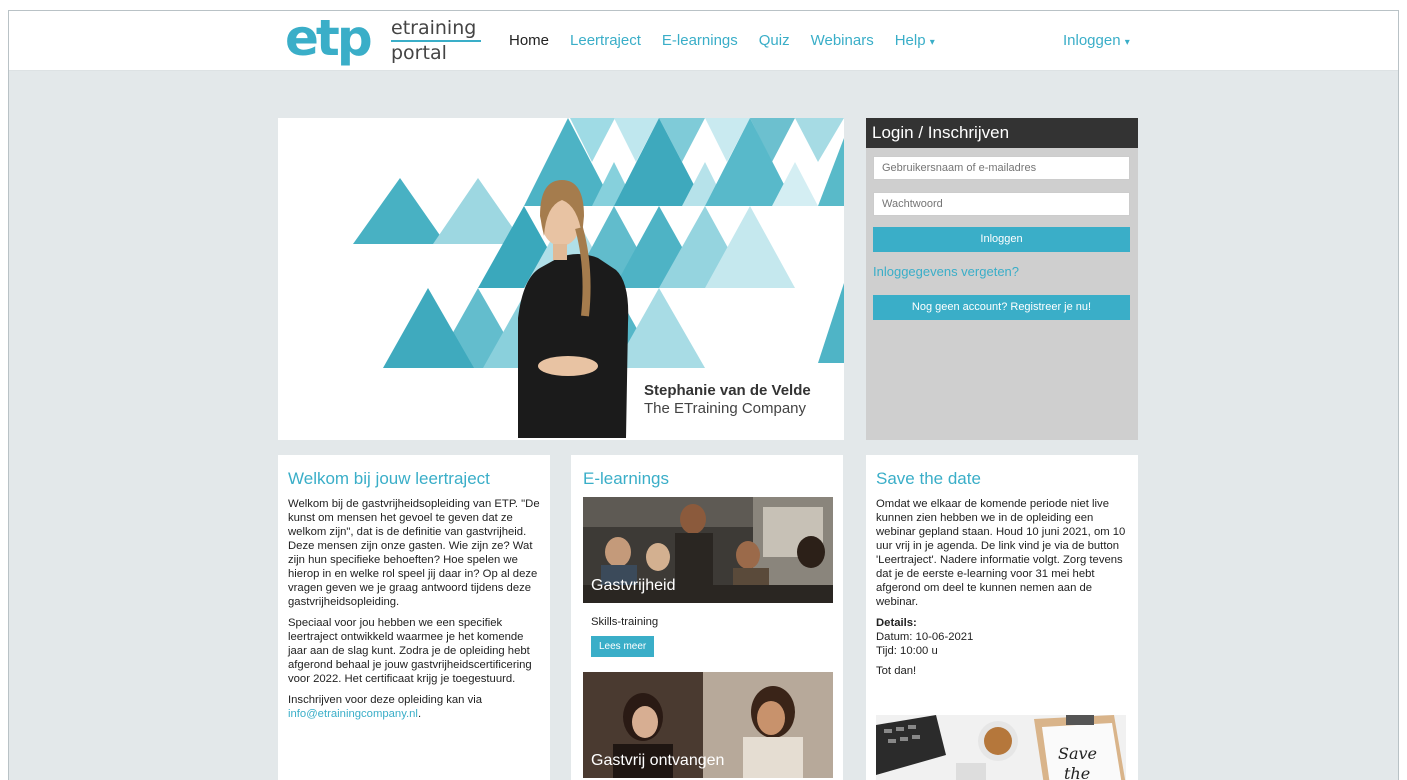  I want to click on nav-help-label: Help, so click(910, 40).